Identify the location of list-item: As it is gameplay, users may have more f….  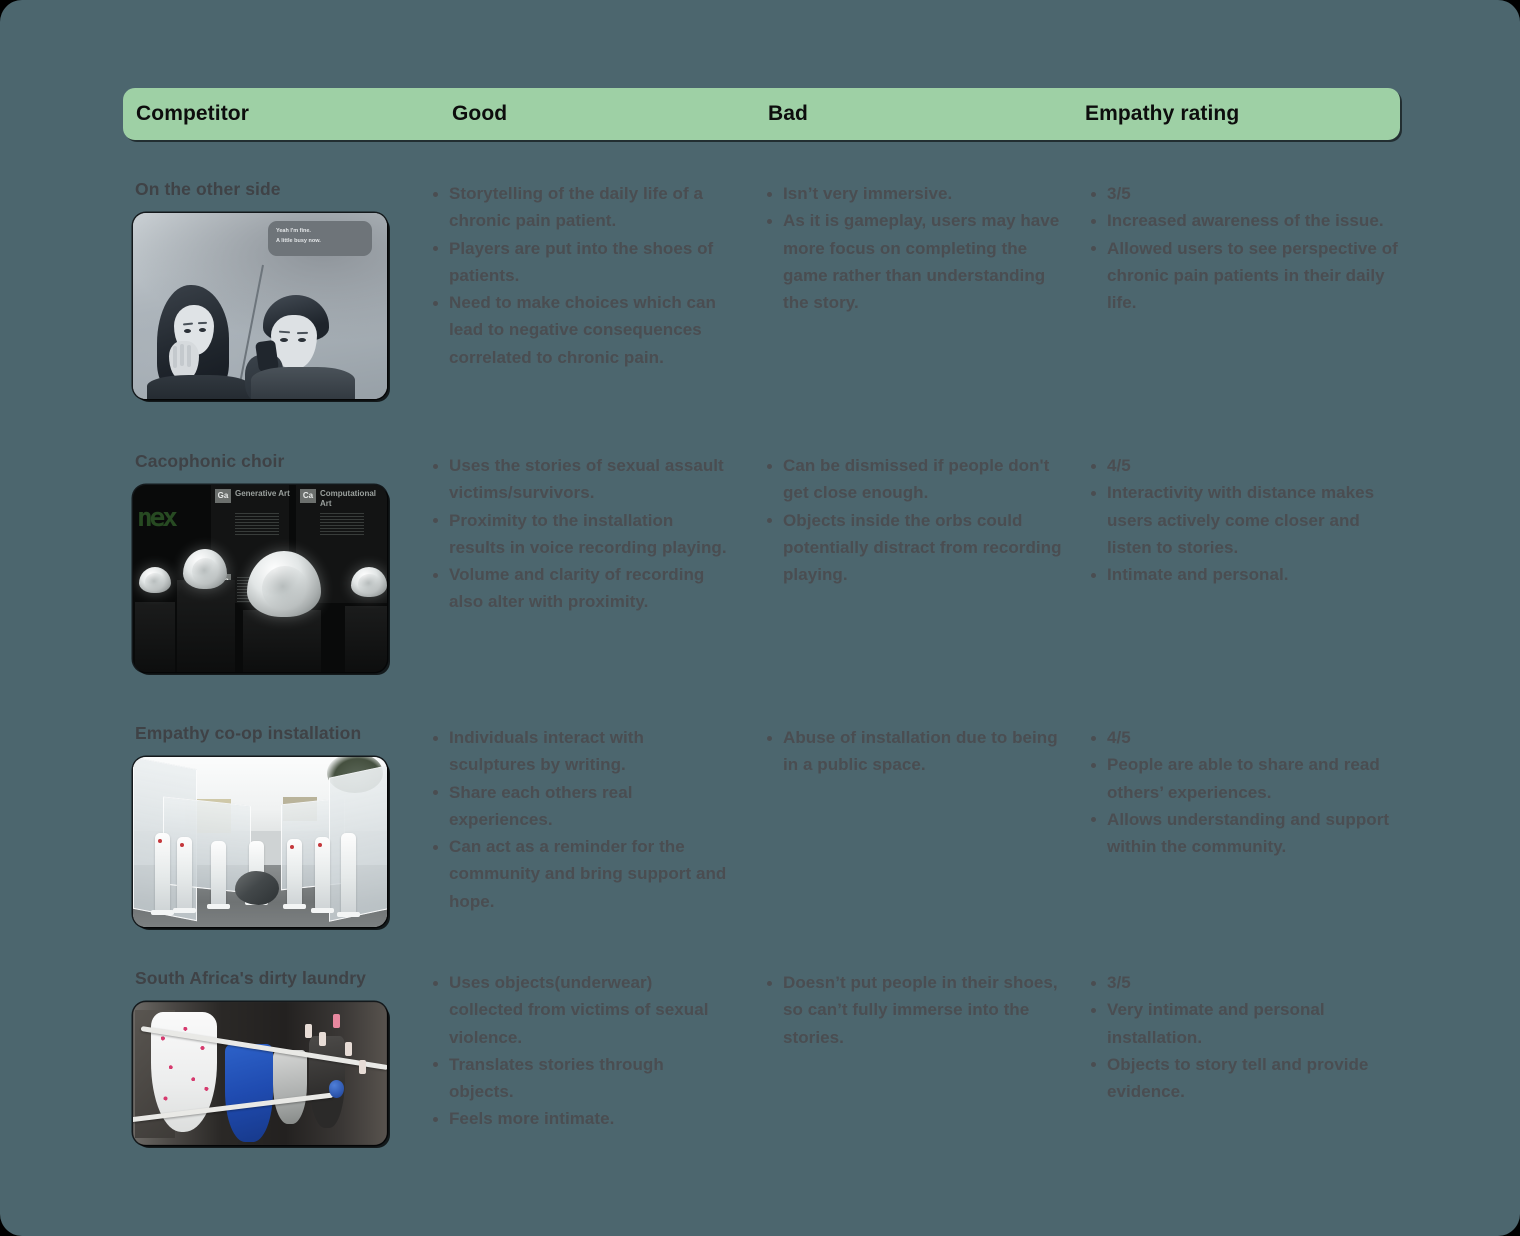
(912, 261).